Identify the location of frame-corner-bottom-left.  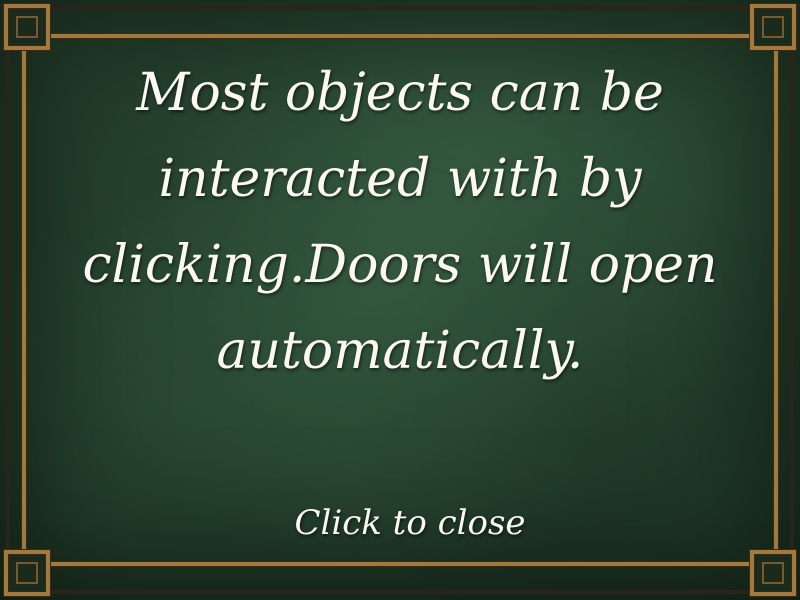
(27, 573).